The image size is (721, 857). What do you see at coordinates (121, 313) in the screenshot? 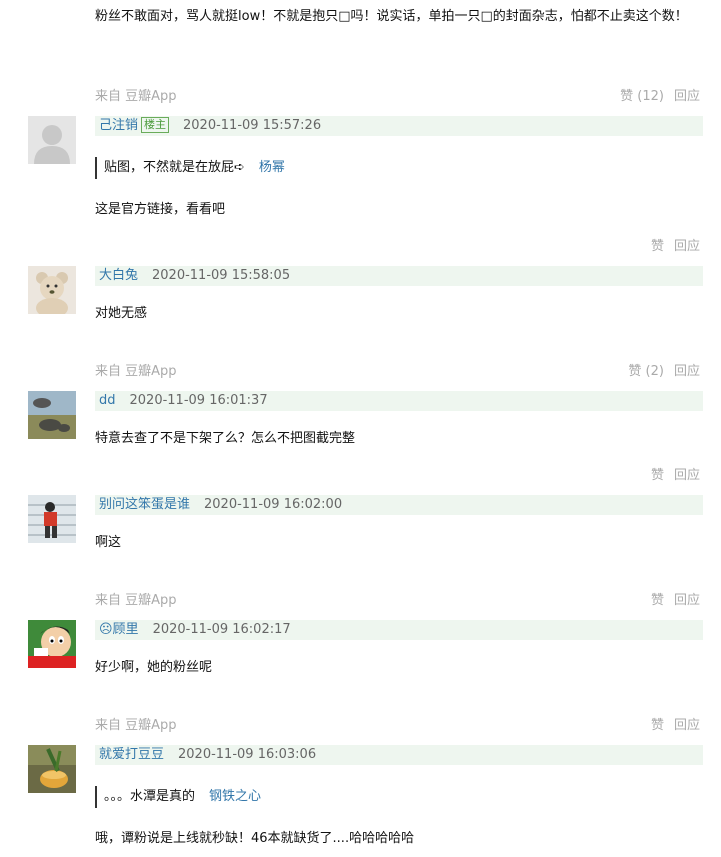
I see `comment-text: 对她无感` at bounding box center [121, 313].